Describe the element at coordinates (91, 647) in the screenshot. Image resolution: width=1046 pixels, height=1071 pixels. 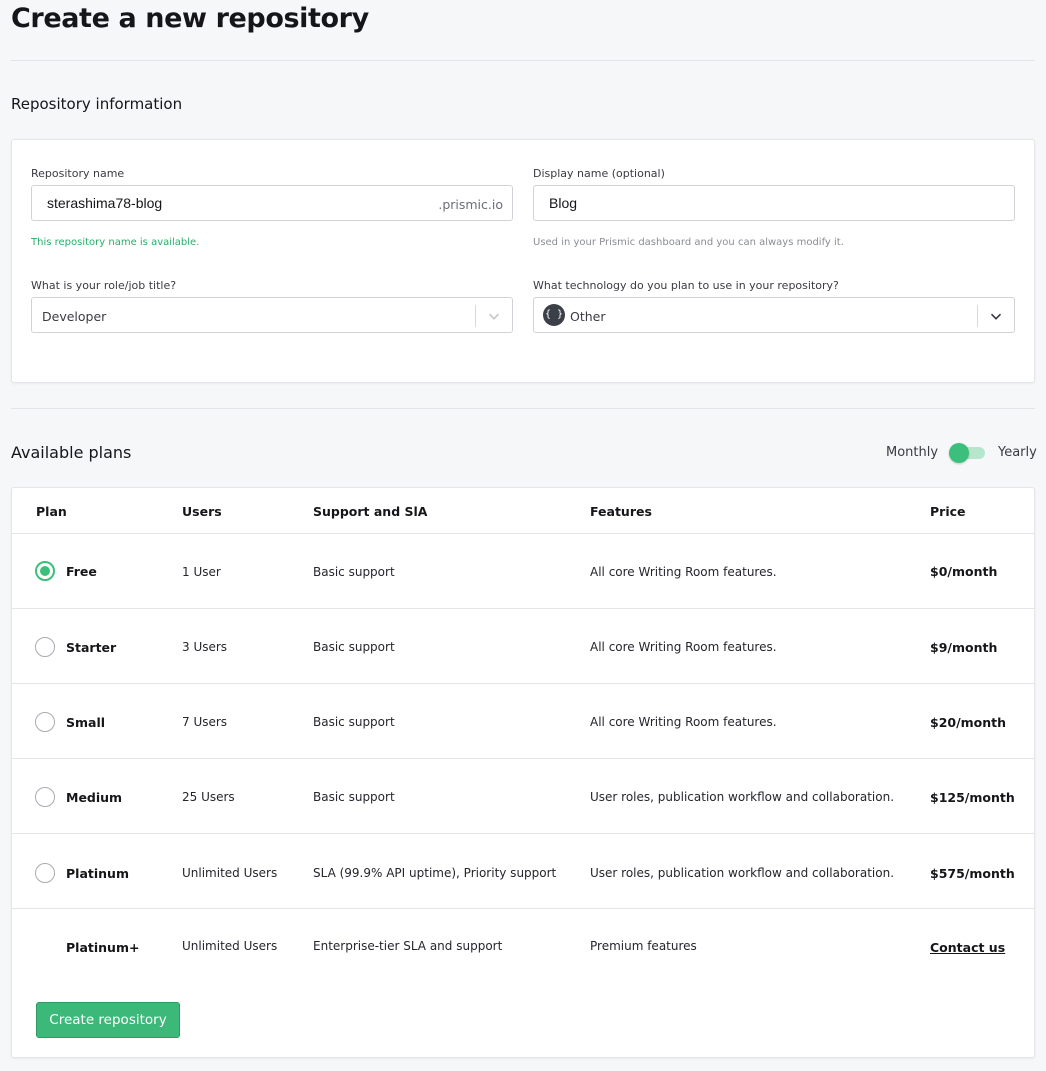
I see `plan-name: Starter` at that location.